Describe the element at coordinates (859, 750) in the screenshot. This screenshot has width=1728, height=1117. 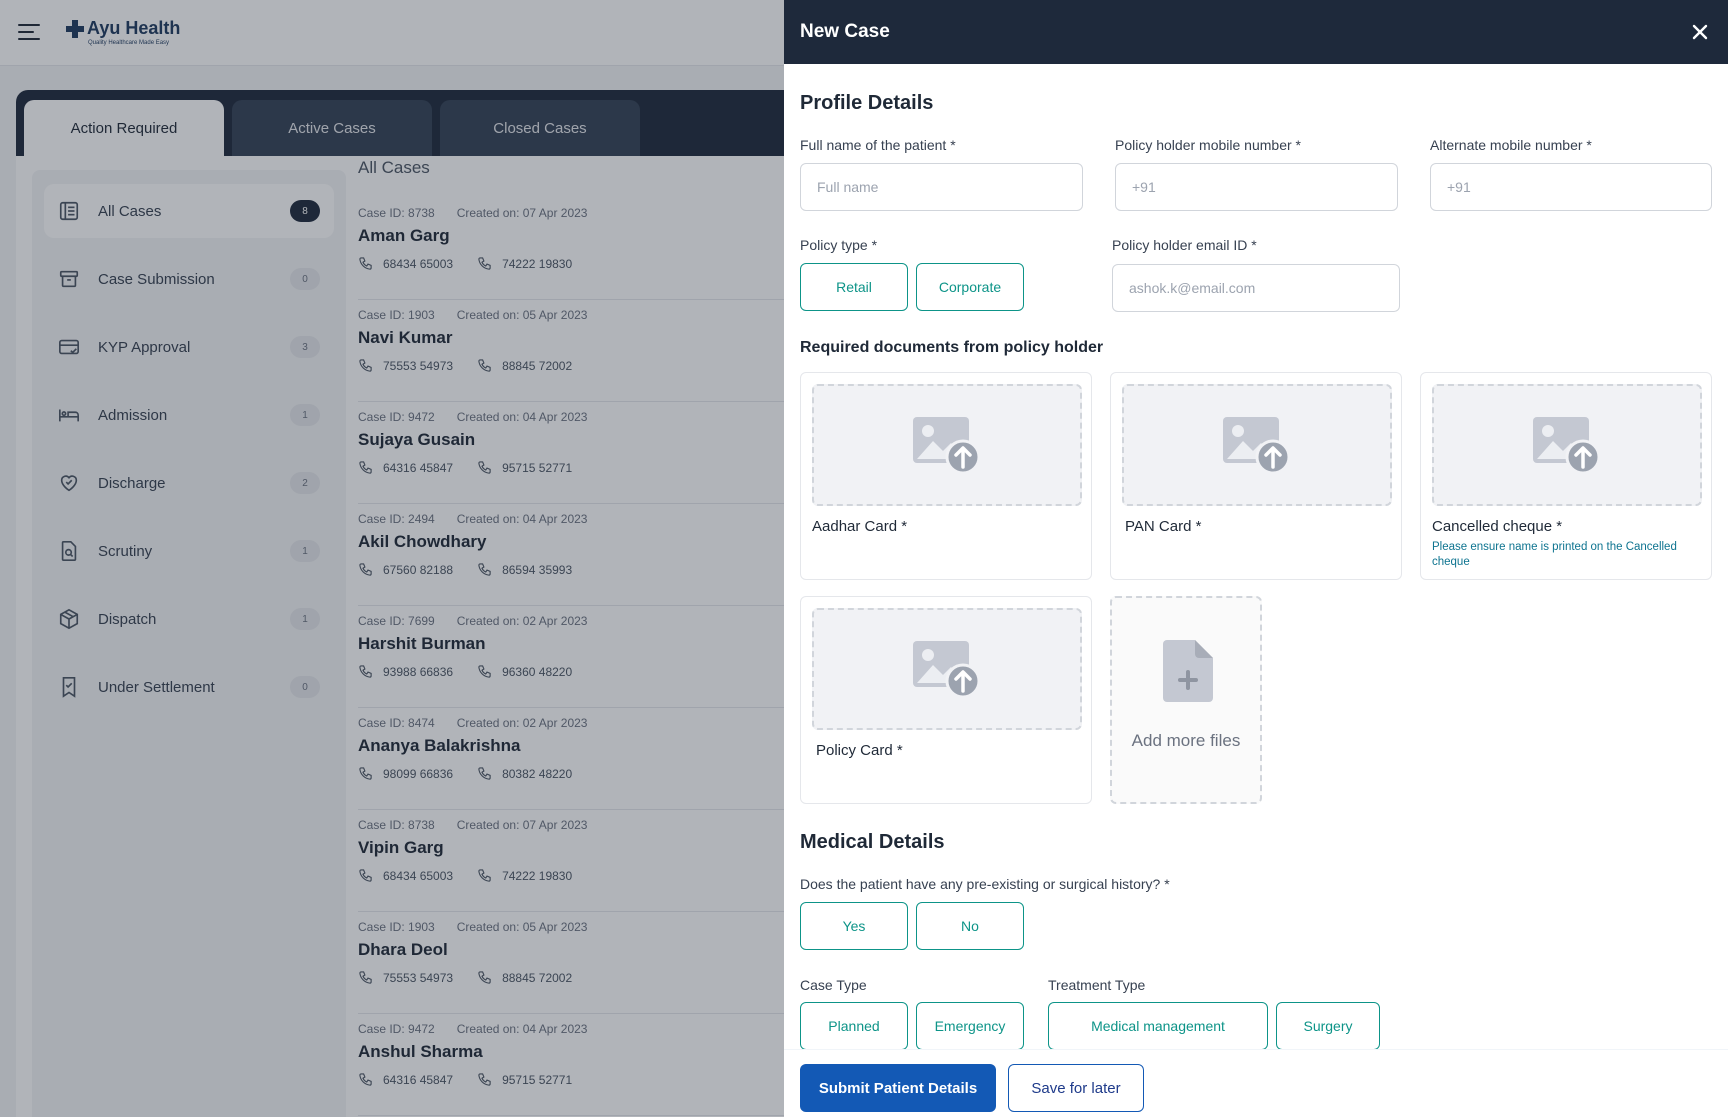
I see `doc-label: Policy Card *` at that location.